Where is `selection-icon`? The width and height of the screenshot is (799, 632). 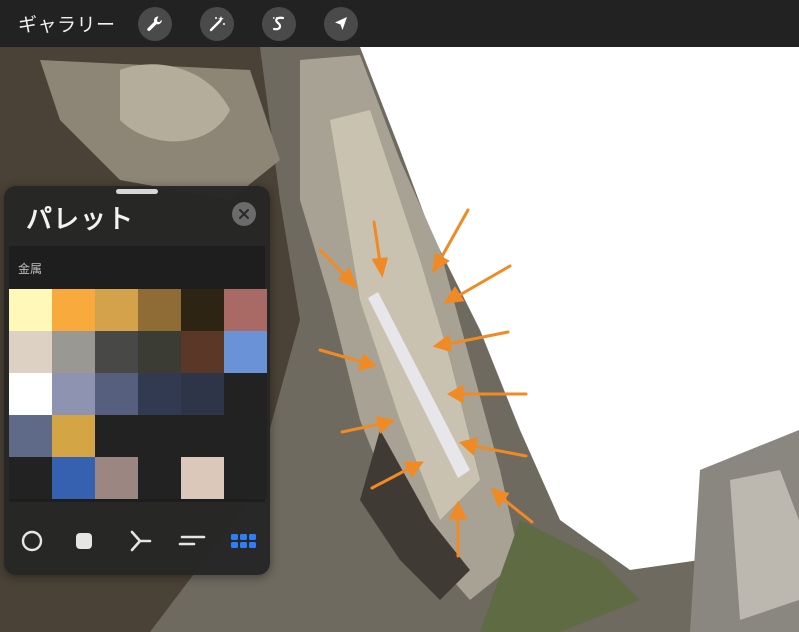
selection-icon is located at coordinates (278, 23).